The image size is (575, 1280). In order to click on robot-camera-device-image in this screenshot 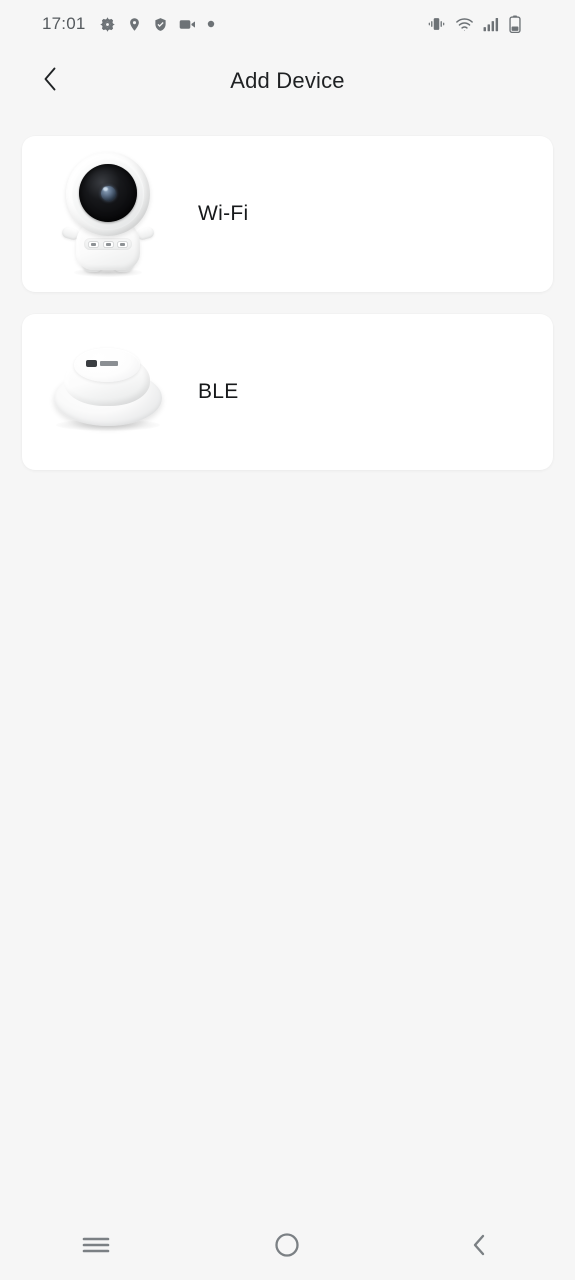, I will do `click(108, 214)`.